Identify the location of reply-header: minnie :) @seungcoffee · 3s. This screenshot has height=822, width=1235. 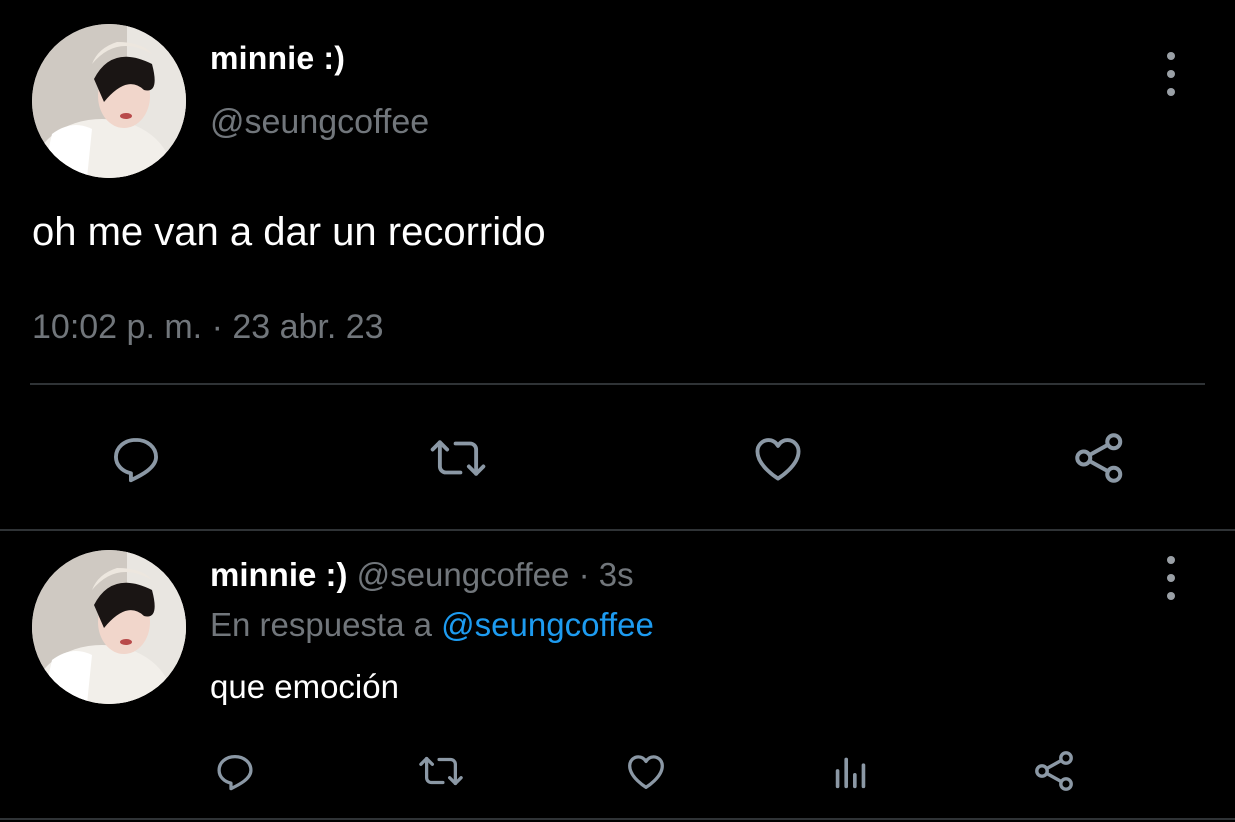
(422, 575).